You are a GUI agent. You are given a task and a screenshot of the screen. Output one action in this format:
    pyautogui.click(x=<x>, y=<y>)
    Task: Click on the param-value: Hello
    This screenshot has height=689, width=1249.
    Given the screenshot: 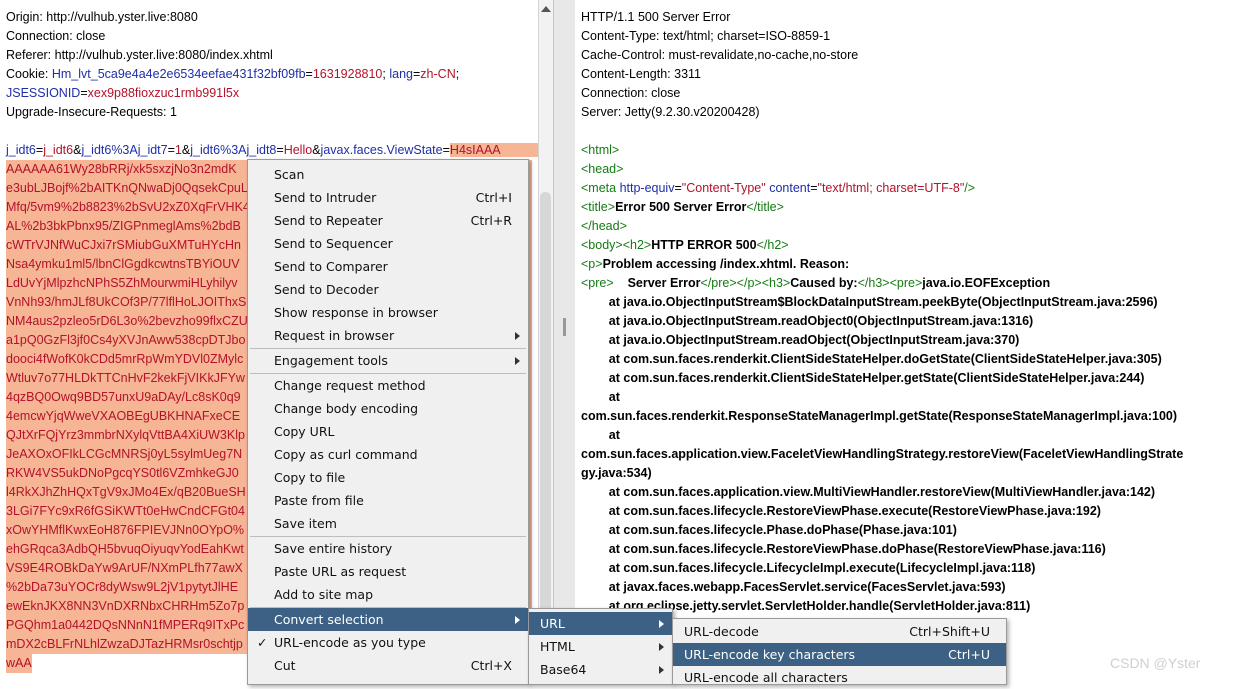 What is the action you would take?
    pyautogui.click(x=298, y=150)
    